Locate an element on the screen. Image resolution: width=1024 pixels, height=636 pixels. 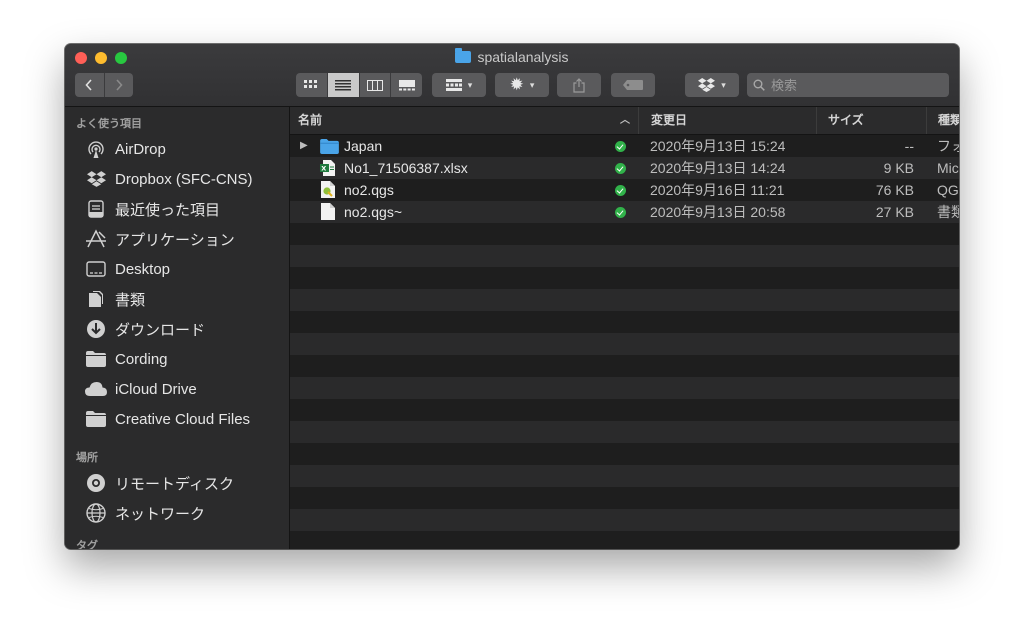
table-row: no2.qgs 2020年9月16日 11:21 76 KB QG is located at coordinates (624, 190).